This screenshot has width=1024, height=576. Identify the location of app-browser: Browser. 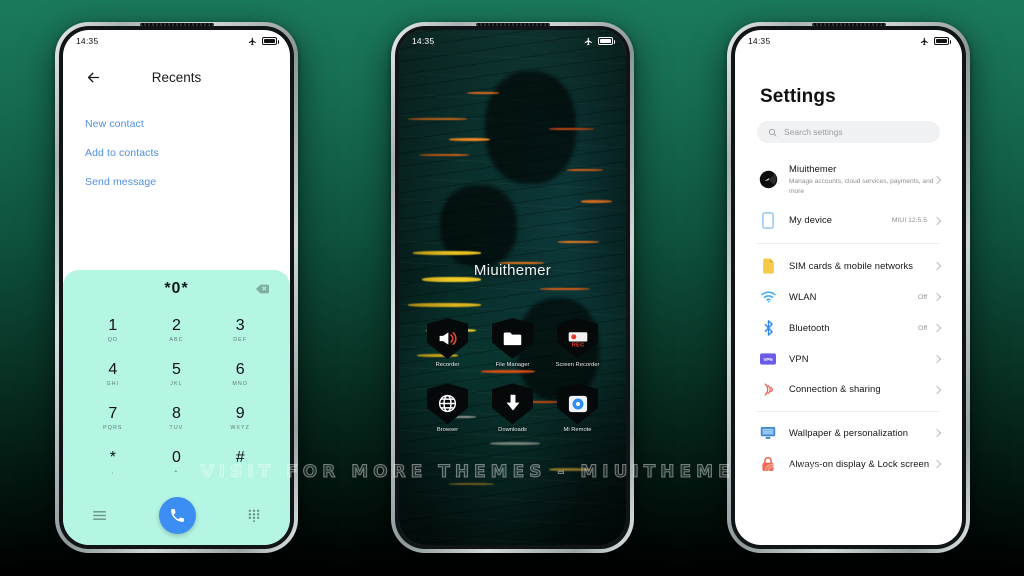
(447, 408).